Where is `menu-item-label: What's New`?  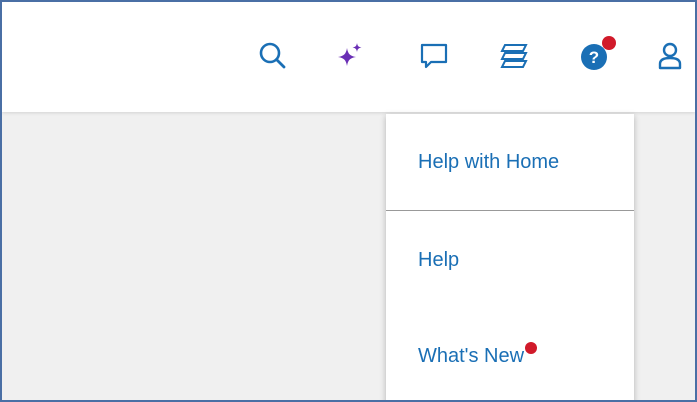 menu-item-label: What's New is located at coordinates (471, 355).